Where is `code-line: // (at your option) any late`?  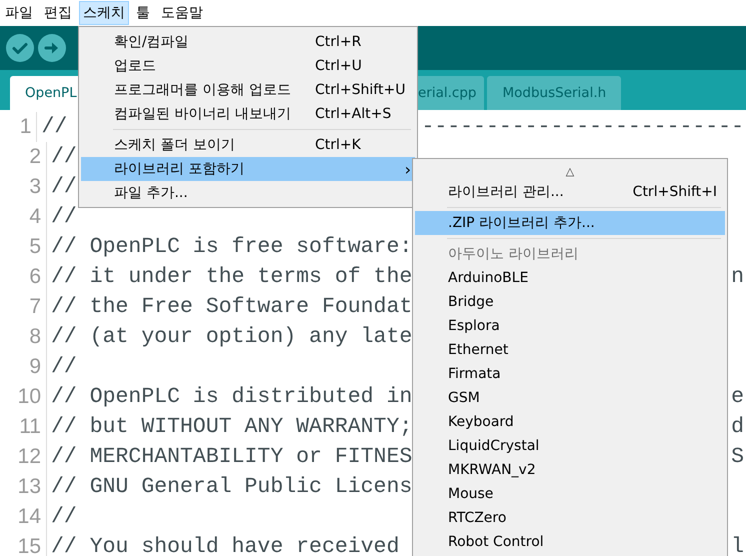 code-line: // (at your option) any late is located at coordinates (231, 337).